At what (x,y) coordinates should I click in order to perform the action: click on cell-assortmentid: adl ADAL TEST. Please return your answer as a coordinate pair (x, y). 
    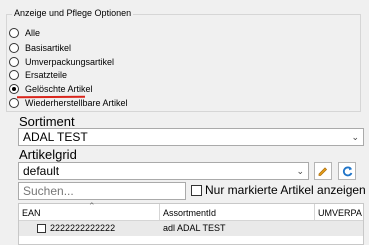
    Looking at the image, I should click on (194, 228).